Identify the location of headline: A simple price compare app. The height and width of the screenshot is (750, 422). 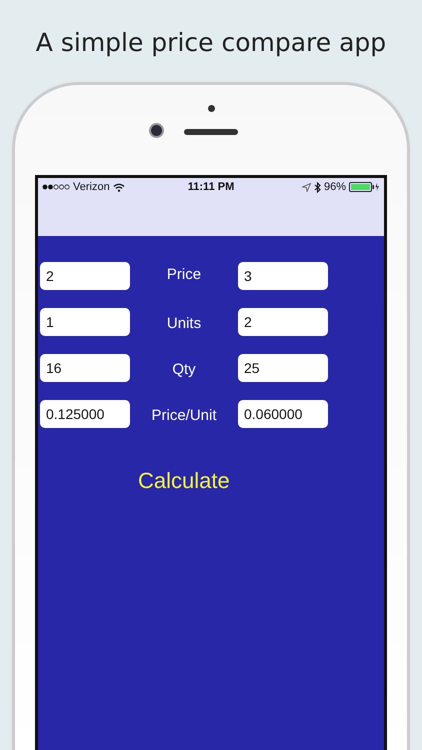
(211, 42).